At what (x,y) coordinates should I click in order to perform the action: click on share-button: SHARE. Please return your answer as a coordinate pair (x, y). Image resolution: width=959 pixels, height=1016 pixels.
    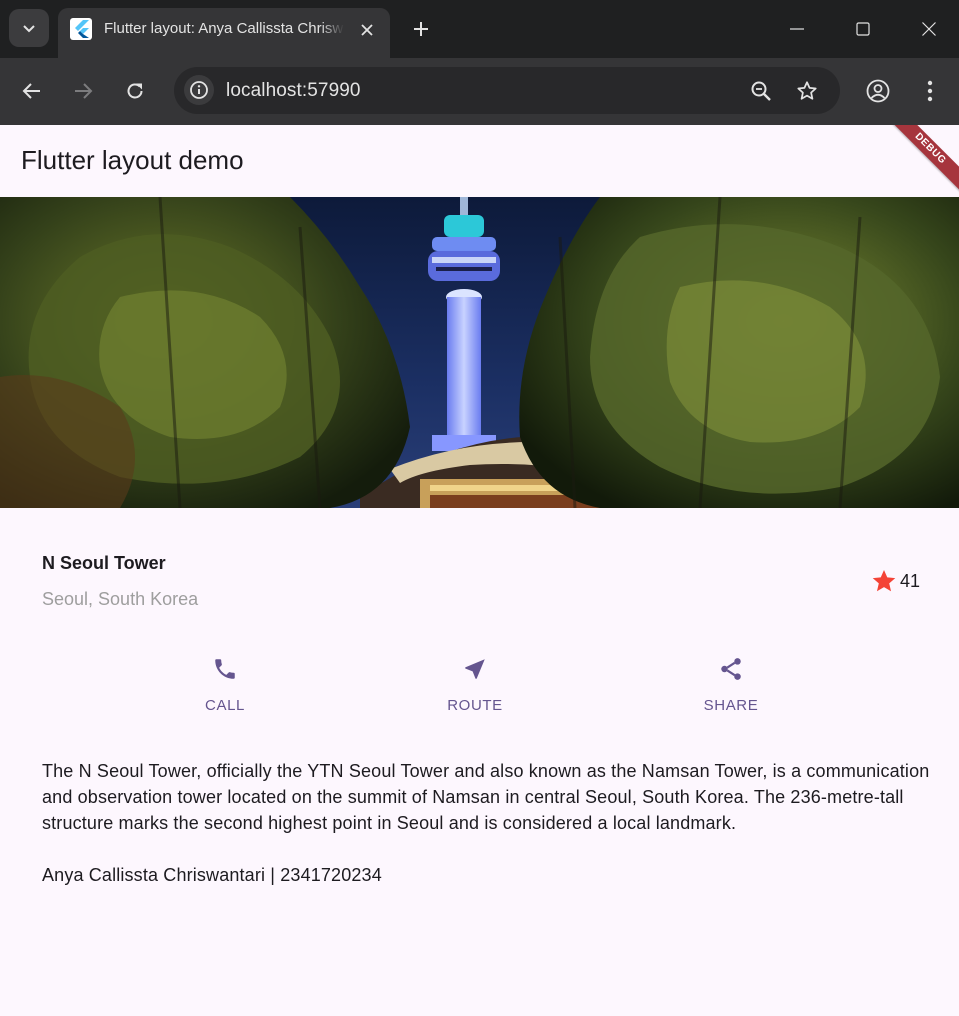
    Looking at the image, I should click on (731, 689).